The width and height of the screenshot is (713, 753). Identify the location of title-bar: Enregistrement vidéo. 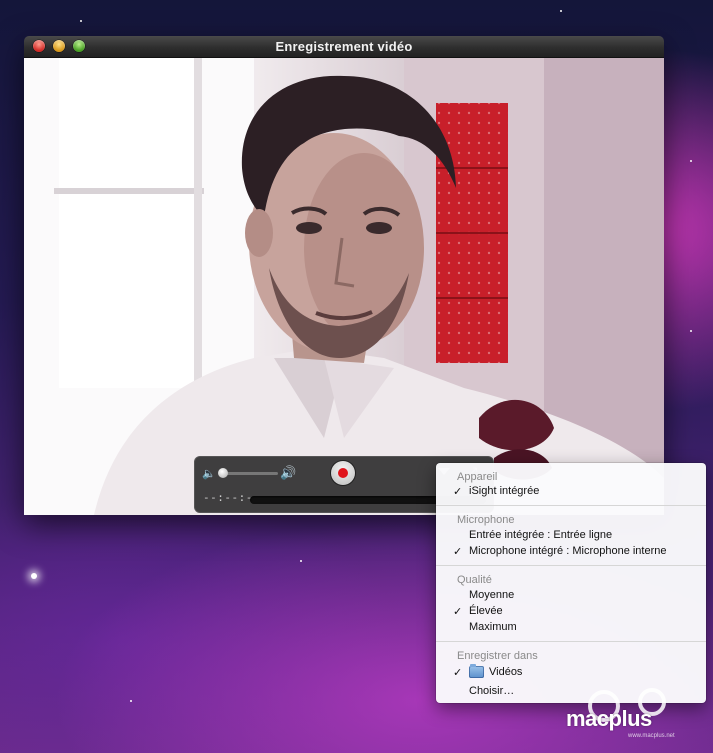
(344, 47).